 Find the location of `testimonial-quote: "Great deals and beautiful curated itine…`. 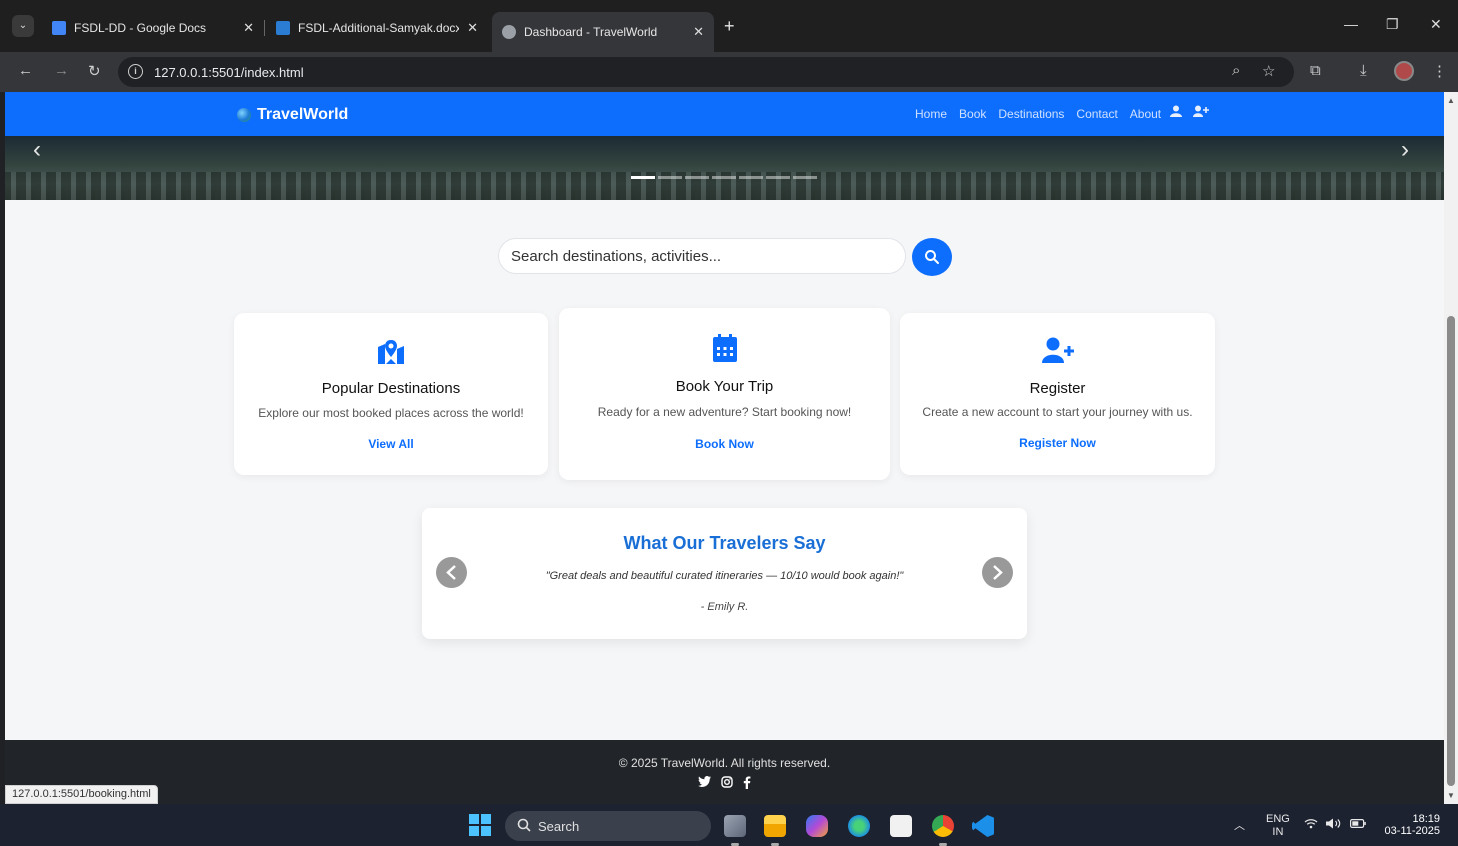

testimonial-quote: "Great deals and beautiful curated itine… is located at coordinates (724, 576).